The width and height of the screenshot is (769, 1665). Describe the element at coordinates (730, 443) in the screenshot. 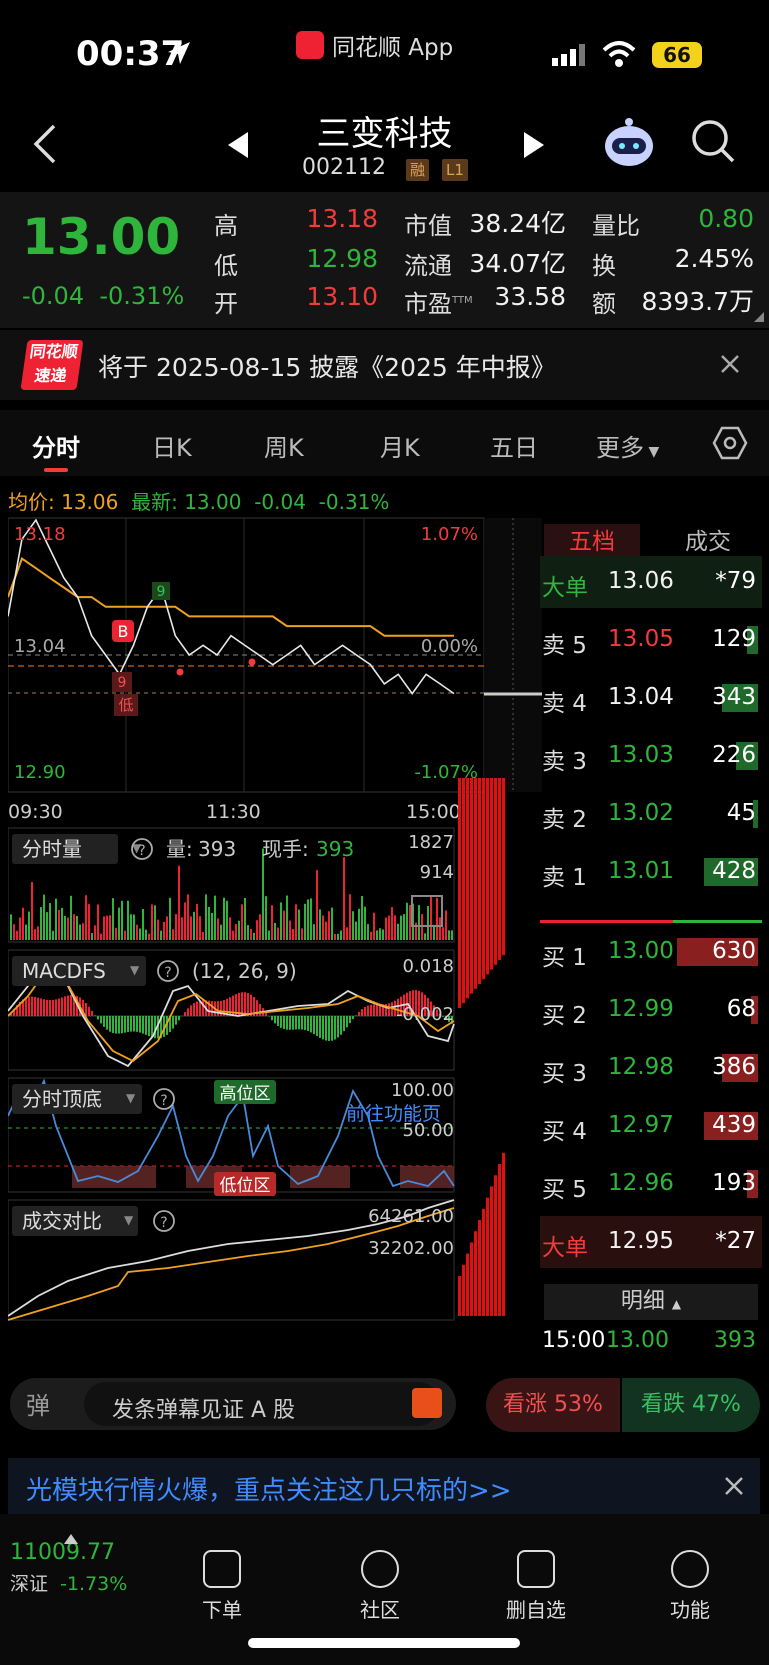

I see `settings-icon` at that location.